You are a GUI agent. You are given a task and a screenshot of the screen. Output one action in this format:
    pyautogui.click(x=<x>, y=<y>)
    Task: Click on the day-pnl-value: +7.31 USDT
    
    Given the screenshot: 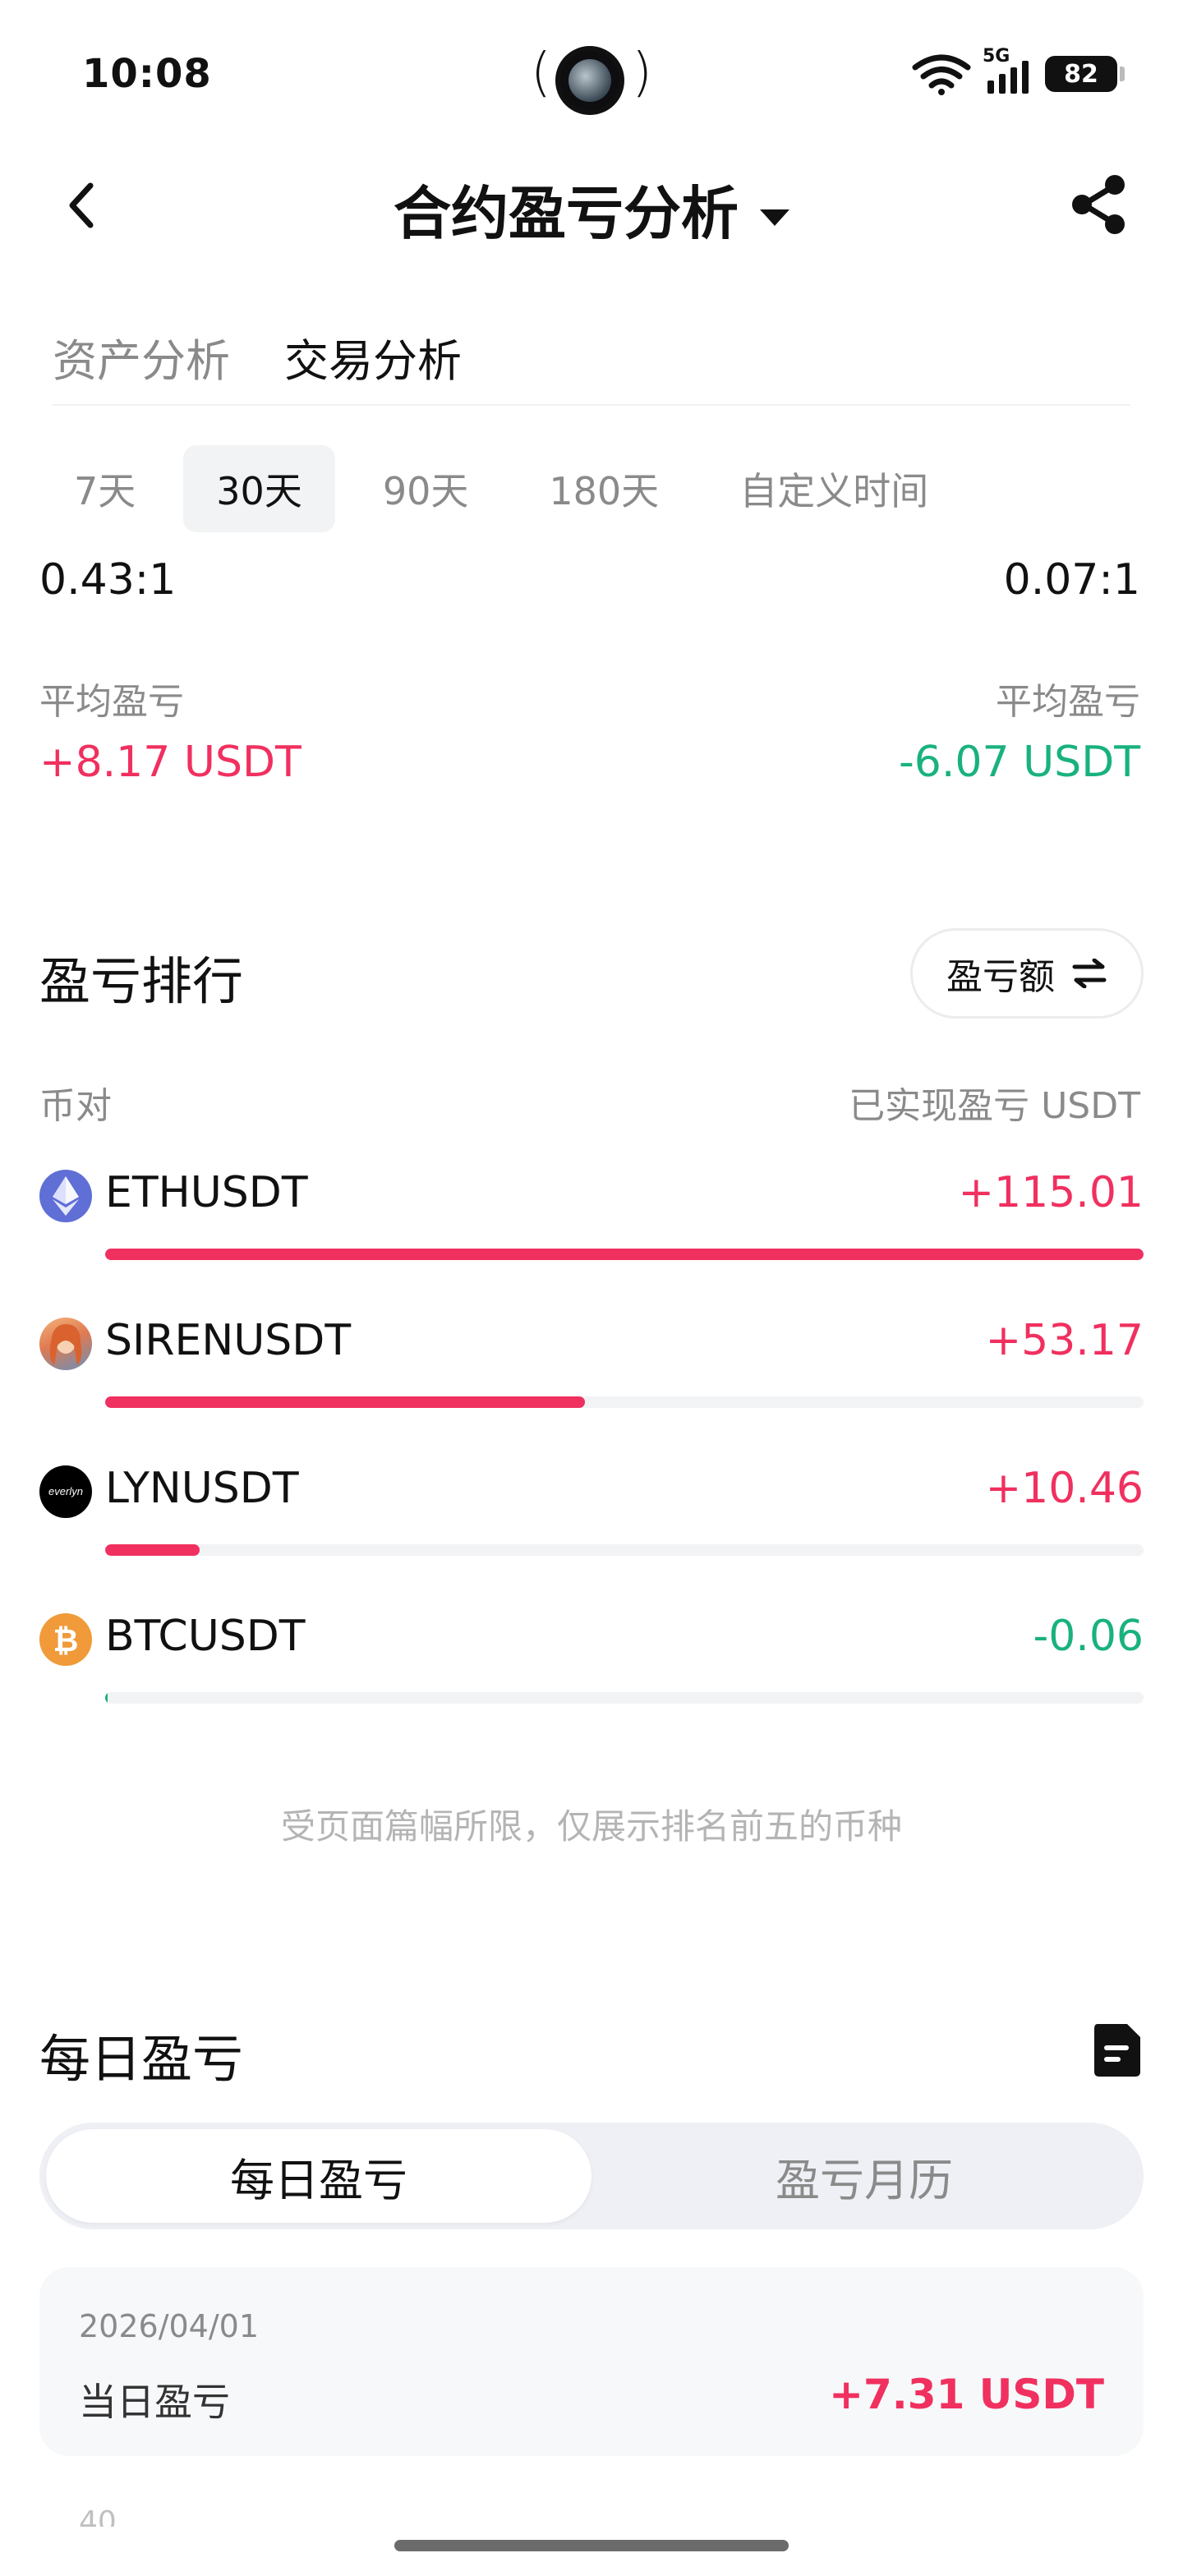 What is the action you would take?
    pyautogui.click(x=966, y=2395)
    